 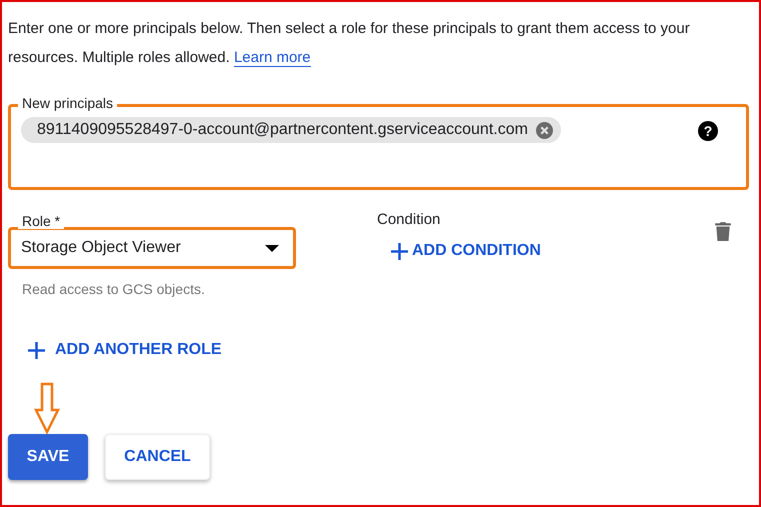 What do you see at coordinates (125, 350) in the screenshot?
I see `add-another-role-button: ADD ANOTHER ROLE` at bounding box center [125, 350].